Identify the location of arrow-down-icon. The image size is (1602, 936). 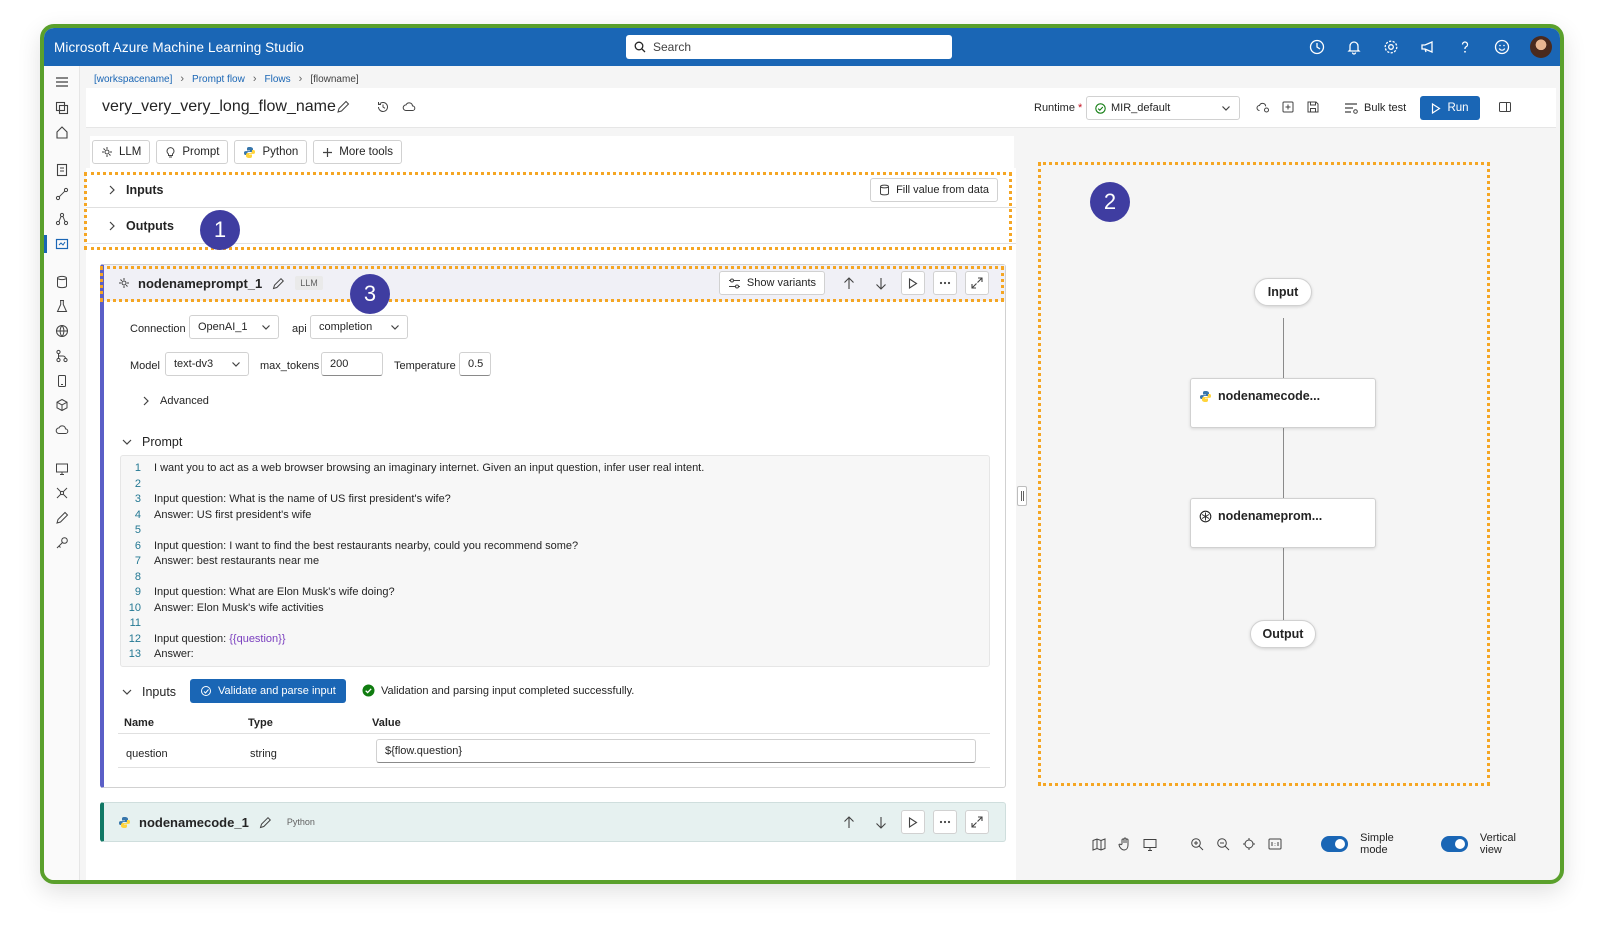
(881, 822).